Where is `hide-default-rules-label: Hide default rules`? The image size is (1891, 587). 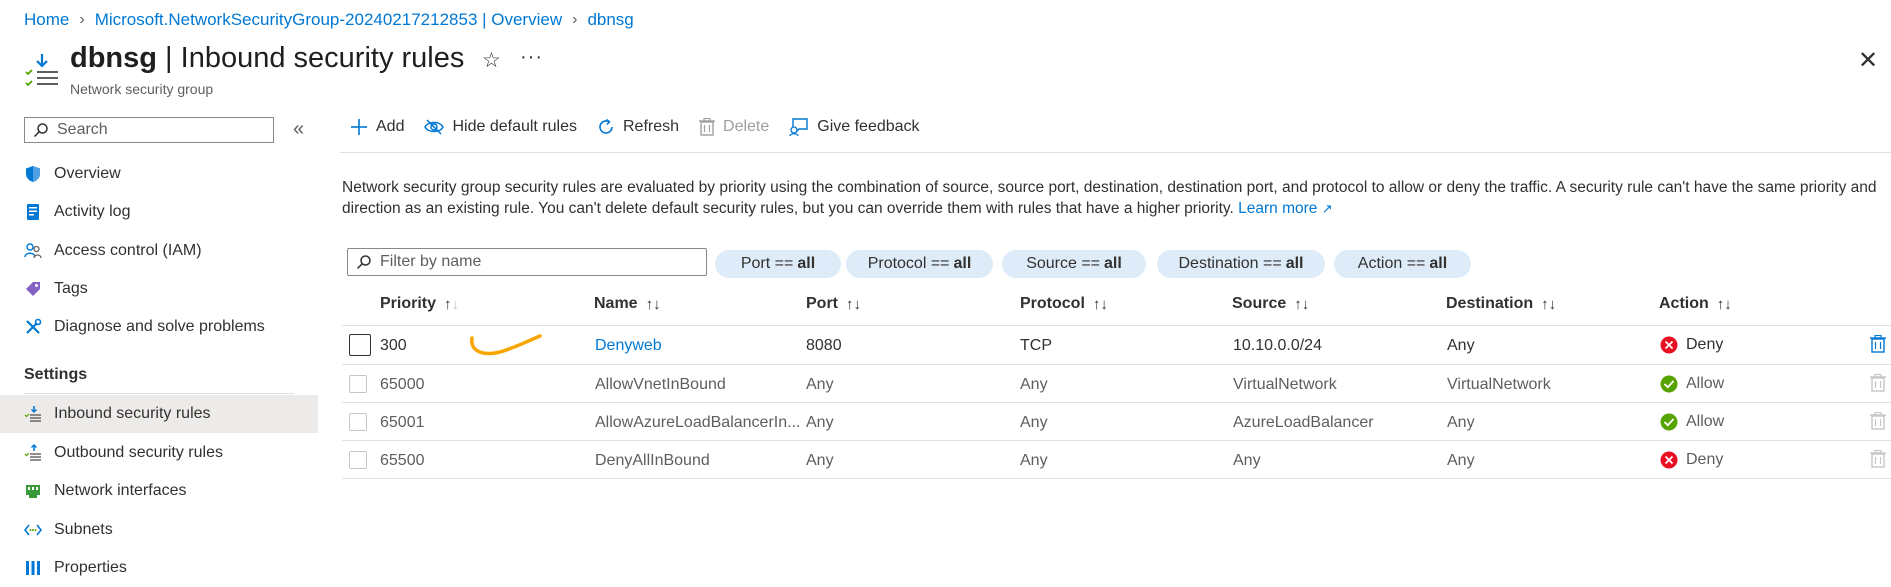 hide-default-rules-label: Hide default rules is located at coordinates (514, 126).